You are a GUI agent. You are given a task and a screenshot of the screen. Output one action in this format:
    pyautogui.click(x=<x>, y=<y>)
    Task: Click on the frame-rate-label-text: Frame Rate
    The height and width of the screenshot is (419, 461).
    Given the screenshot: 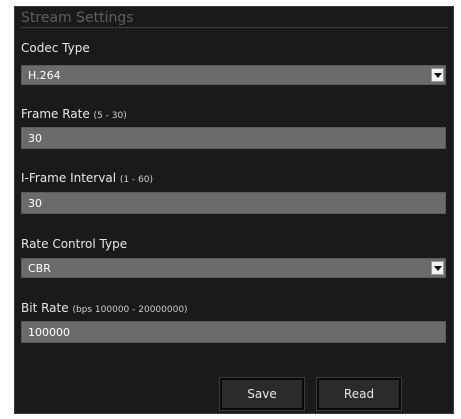 What is the action you would take?
    pyautogui.click(x=55, y=114)
    